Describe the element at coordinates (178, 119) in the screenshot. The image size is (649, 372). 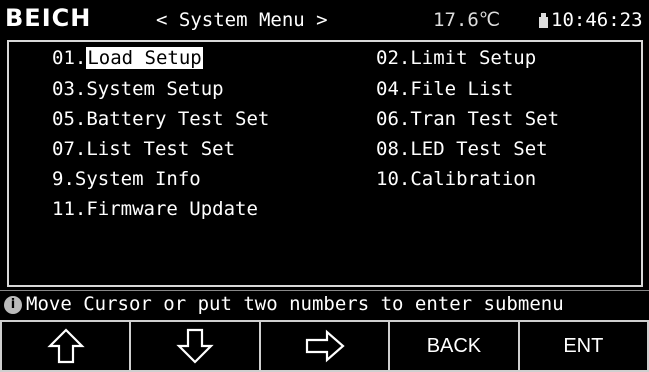
I see `menu-item-label: Battery Test Set` at that location.